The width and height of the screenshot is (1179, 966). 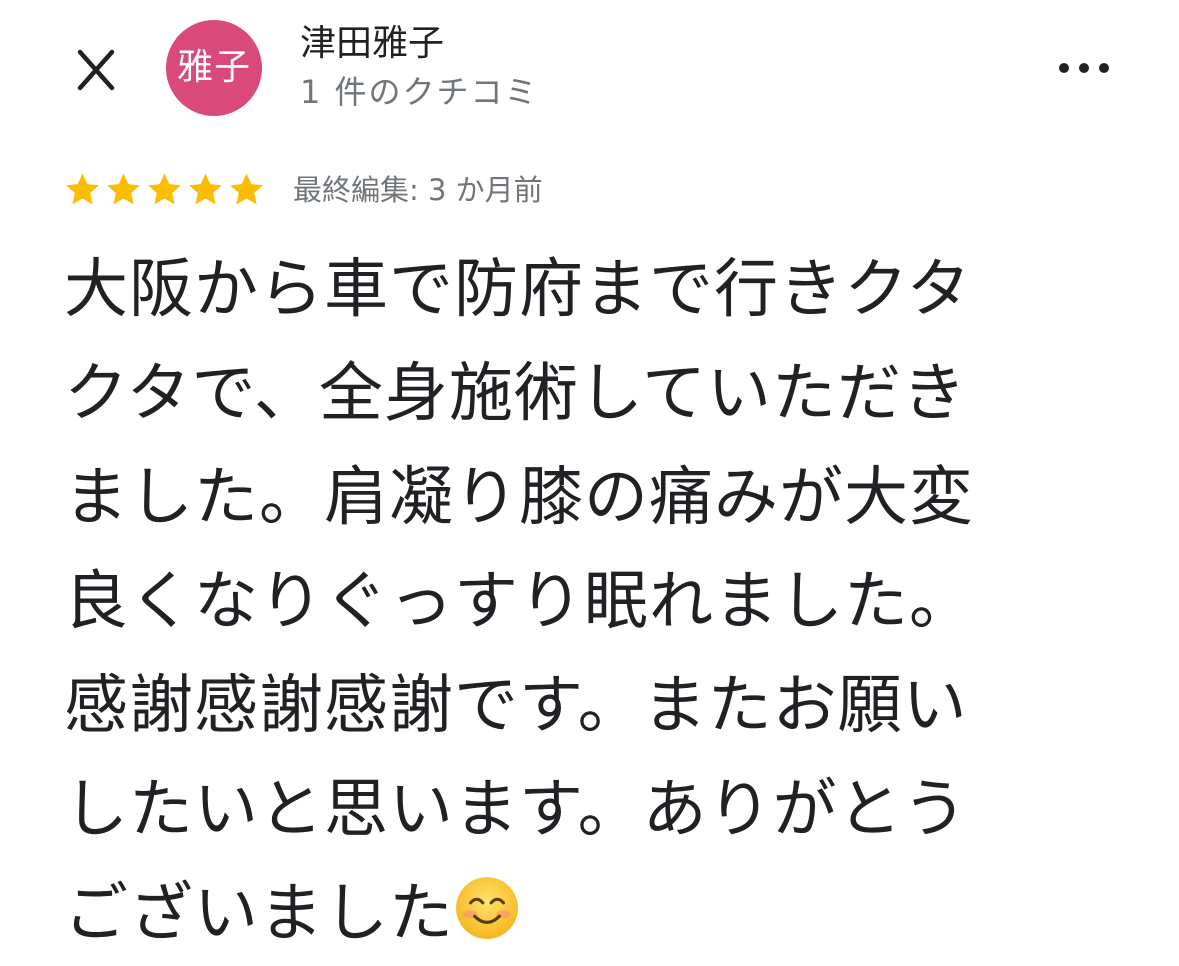 What do you see at coordinates (516, 706) in the screenshot?
I see `review-line: 感謝感謝感謝です。またお願い` at bounding box center [516, 706].